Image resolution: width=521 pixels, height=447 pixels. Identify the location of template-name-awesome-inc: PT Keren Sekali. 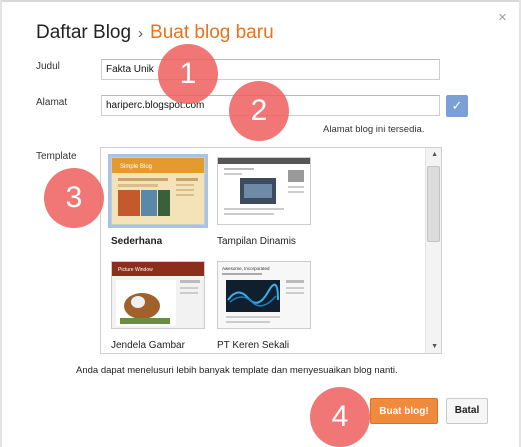
(253, 345).